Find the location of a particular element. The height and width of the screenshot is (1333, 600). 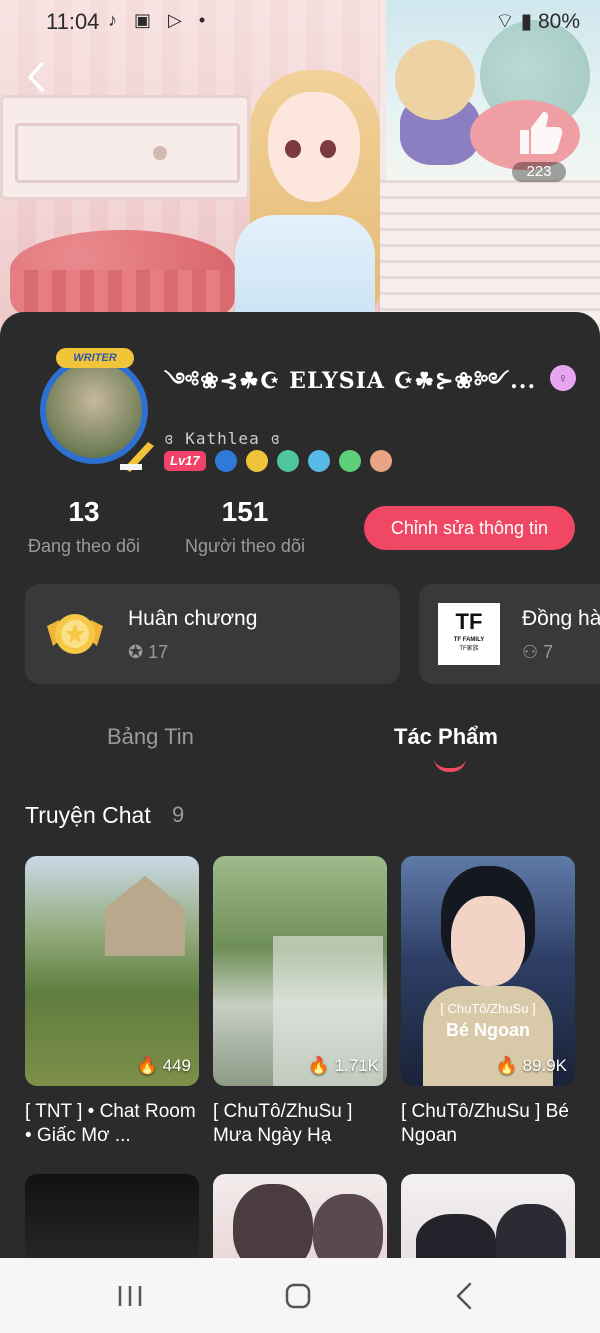

home-icon is located at coordinates (298, 1296).